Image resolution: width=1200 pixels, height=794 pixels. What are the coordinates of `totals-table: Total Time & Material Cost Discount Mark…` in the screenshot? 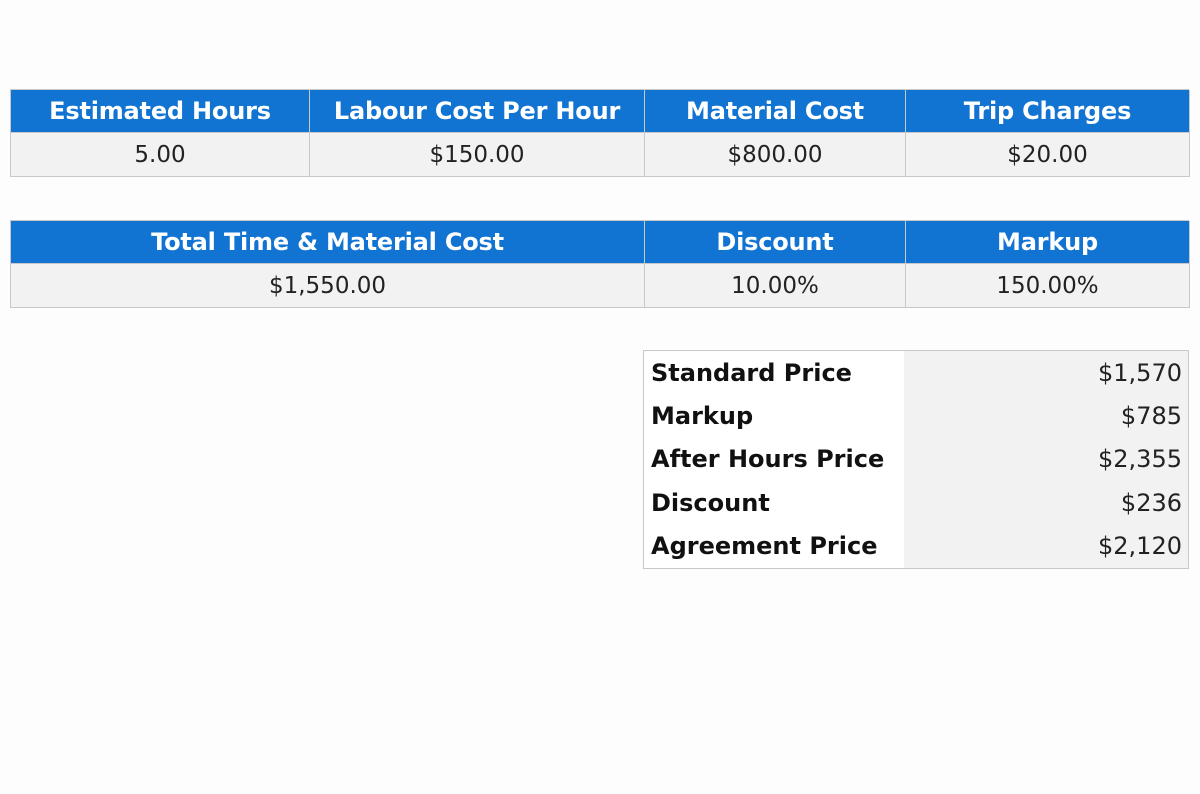 It's located at (600, 264).